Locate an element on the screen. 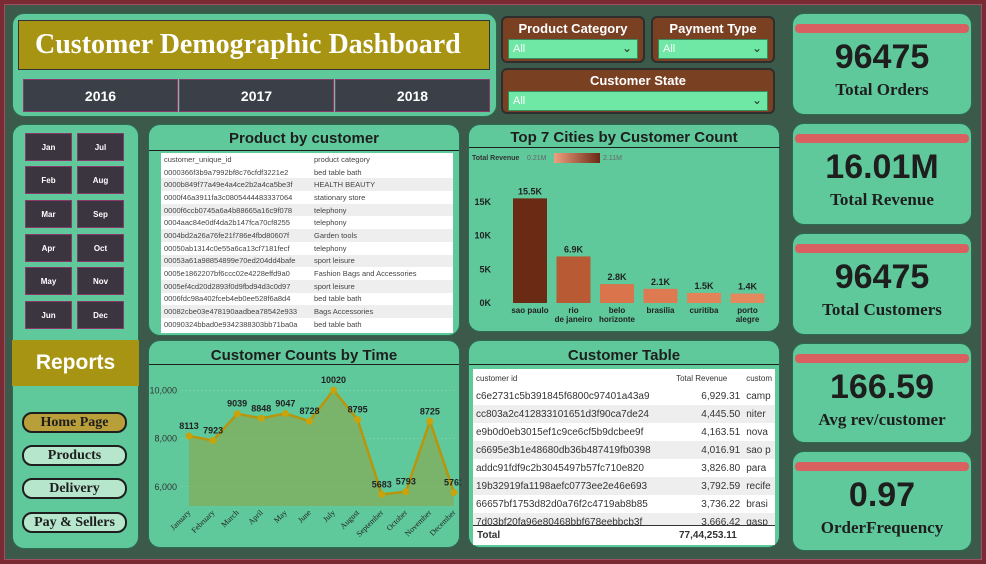 The width and height of the screenshot is (986, 564). product-category-filter: Product Category All ⌄ is located at coordinates (573, 39).